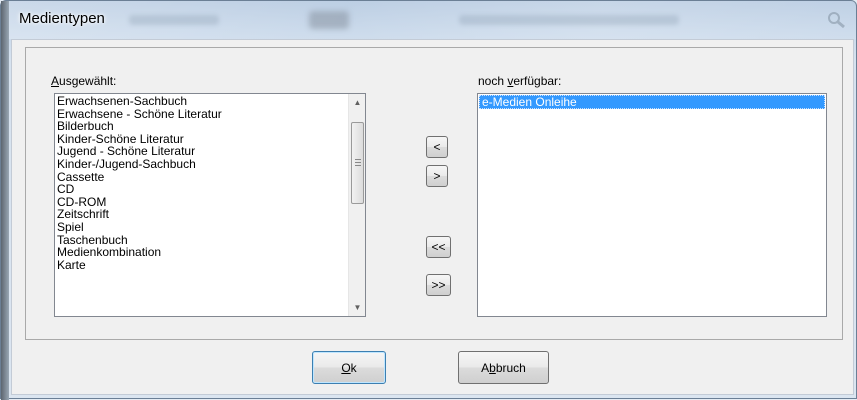 This screenshot has height=400, width=857. I want to click on list-item: Medienkombination, so click(201, 252).